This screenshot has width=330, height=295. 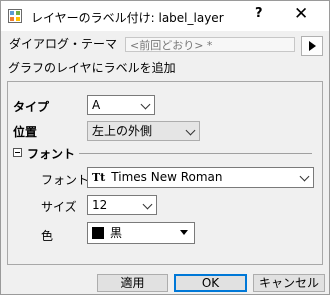 I want to click on type-value: A, so click(x=96, y=105).